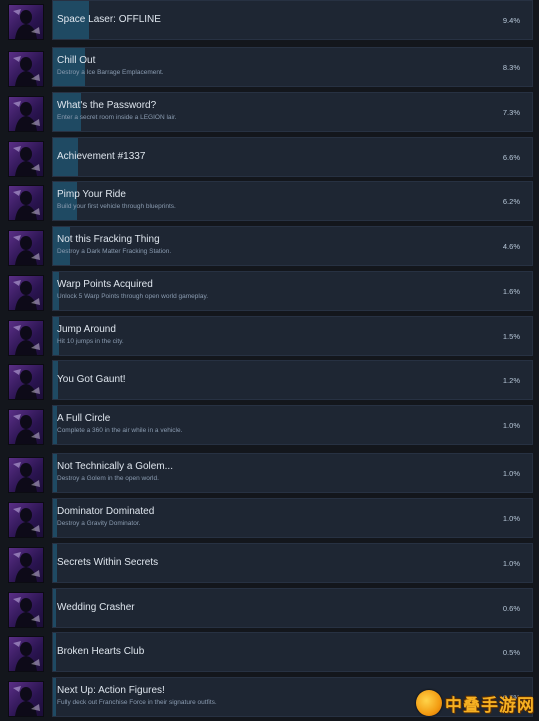 The image size is (539, 721). I want to click on achievement-row: Jump Around Hit 10 jumps in the city. 1.5%, so click(269, 338).